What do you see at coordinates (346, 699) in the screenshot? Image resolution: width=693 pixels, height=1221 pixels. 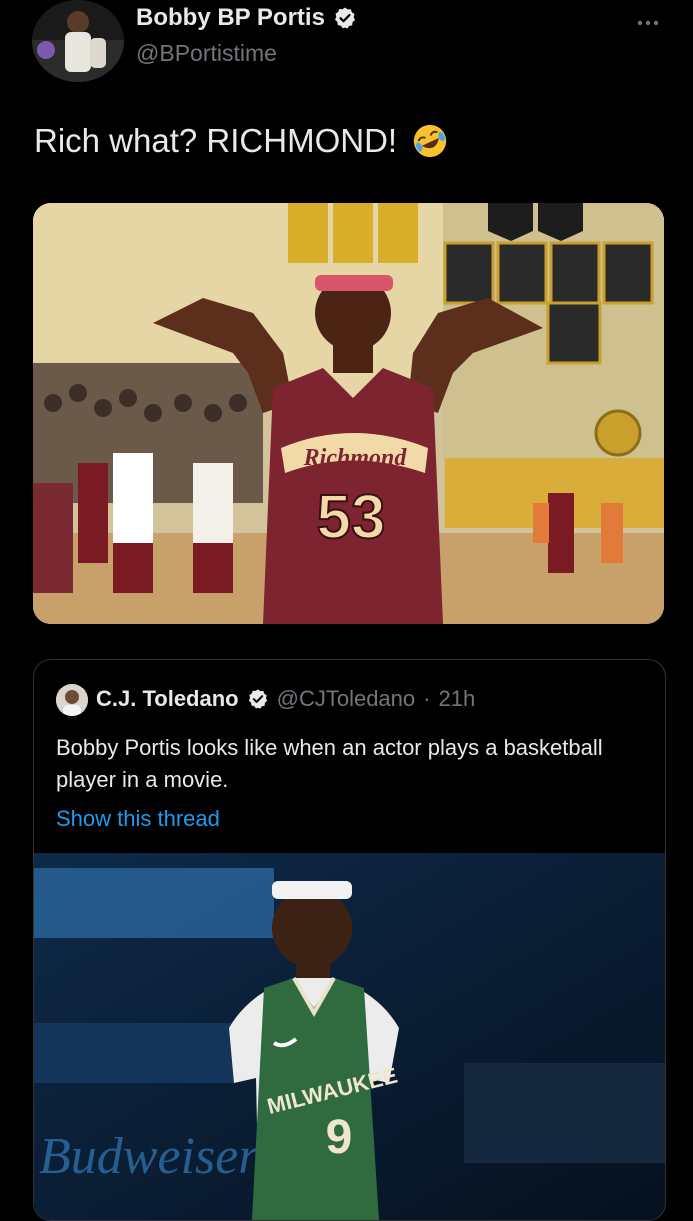 I see `quoted-author-handle: @CJToledano` at bounding box center [346, 699].